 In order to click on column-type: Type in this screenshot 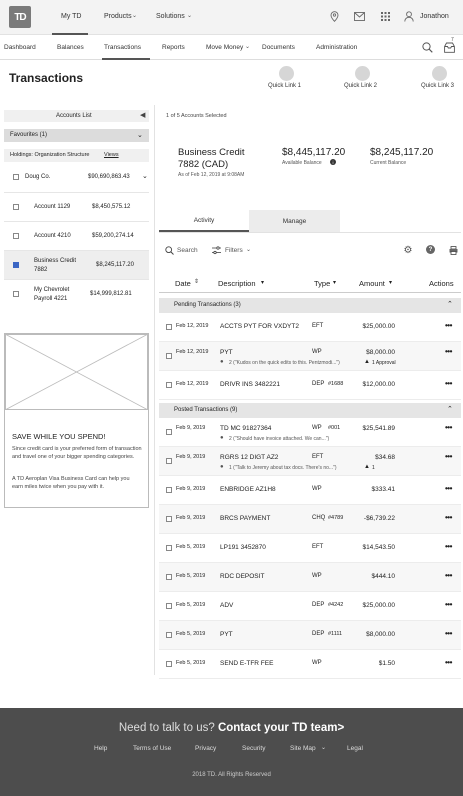, I will do `click(322, 283)`.